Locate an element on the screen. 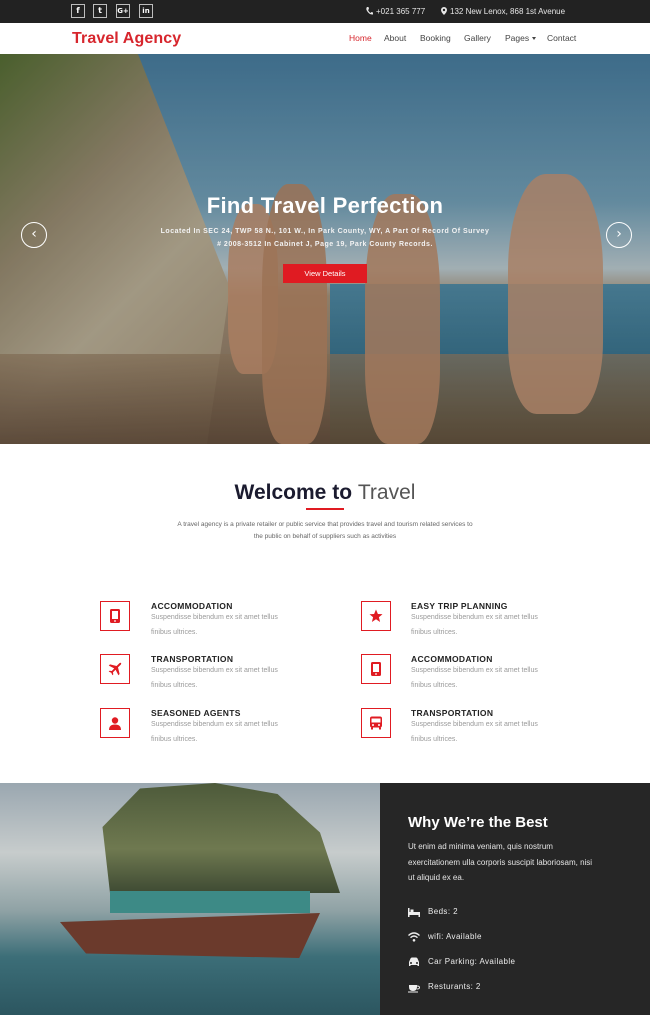 The width and height of the screenshot is (650, 1015). site-logo: Travel Agency is located at coordinates (126, 39).